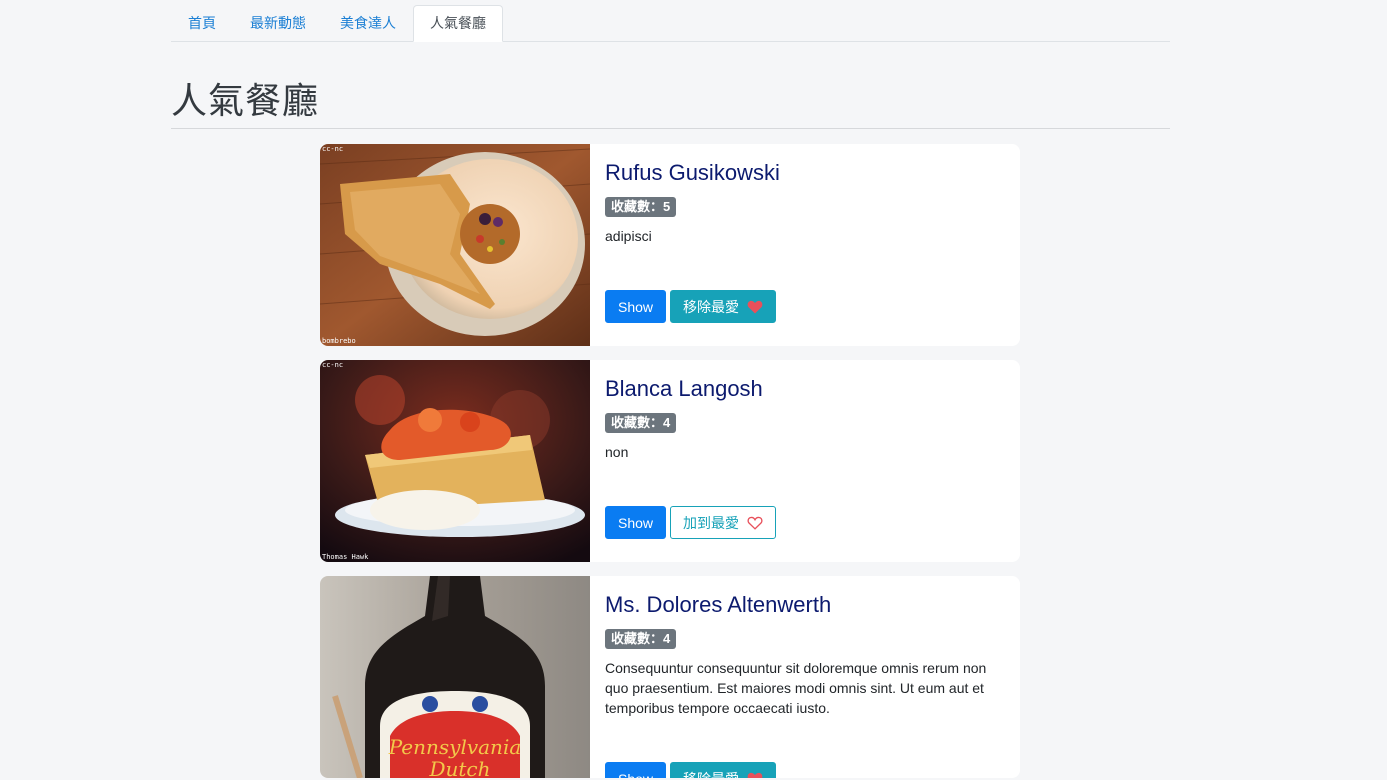  What do you see at coordinates (455, 677) in the screenshot?
I see `restaurant-image: Pennsylvania Dutch` at bounding box center [455, 677].